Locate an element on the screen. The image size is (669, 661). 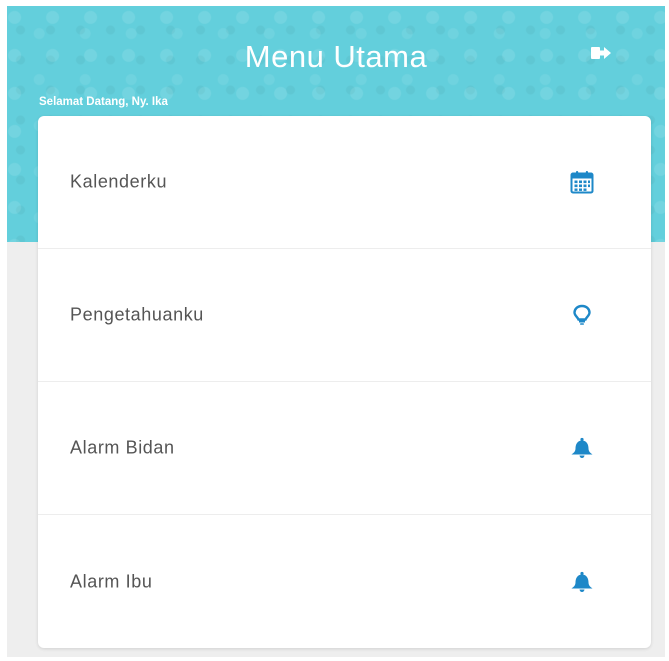
menu-item-label: Pengetahuanku is located at coordinates (137, 314).